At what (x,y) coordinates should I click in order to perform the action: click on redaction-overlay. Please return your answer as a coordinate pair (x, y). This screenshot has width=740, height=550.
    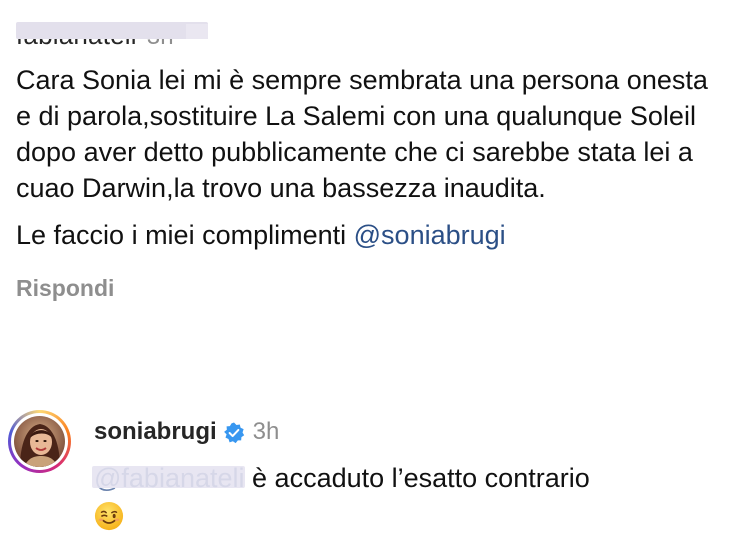
    Looking at the image, I should click on (168, 477).